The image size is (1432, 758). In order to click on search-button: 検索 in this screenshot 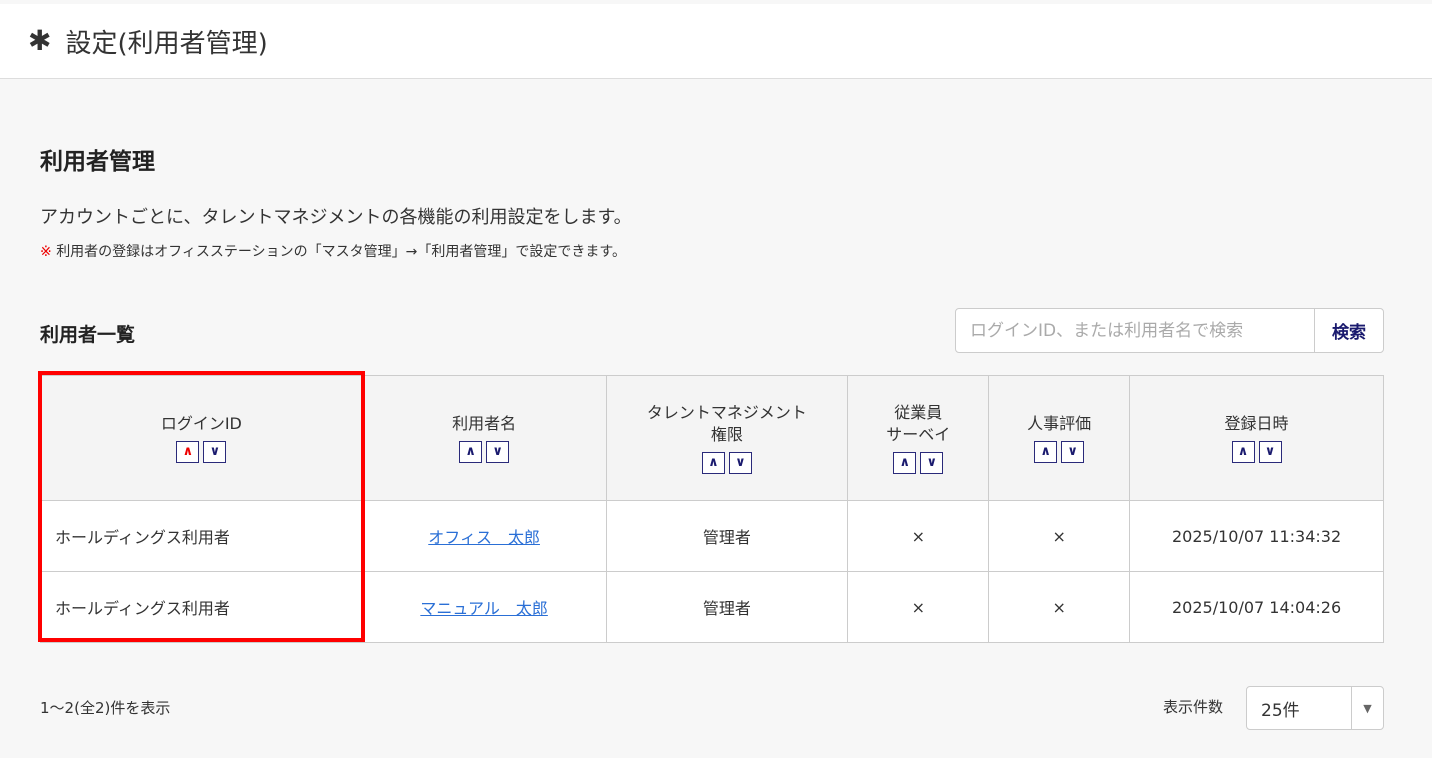, I will do `click(1348, 330)`.